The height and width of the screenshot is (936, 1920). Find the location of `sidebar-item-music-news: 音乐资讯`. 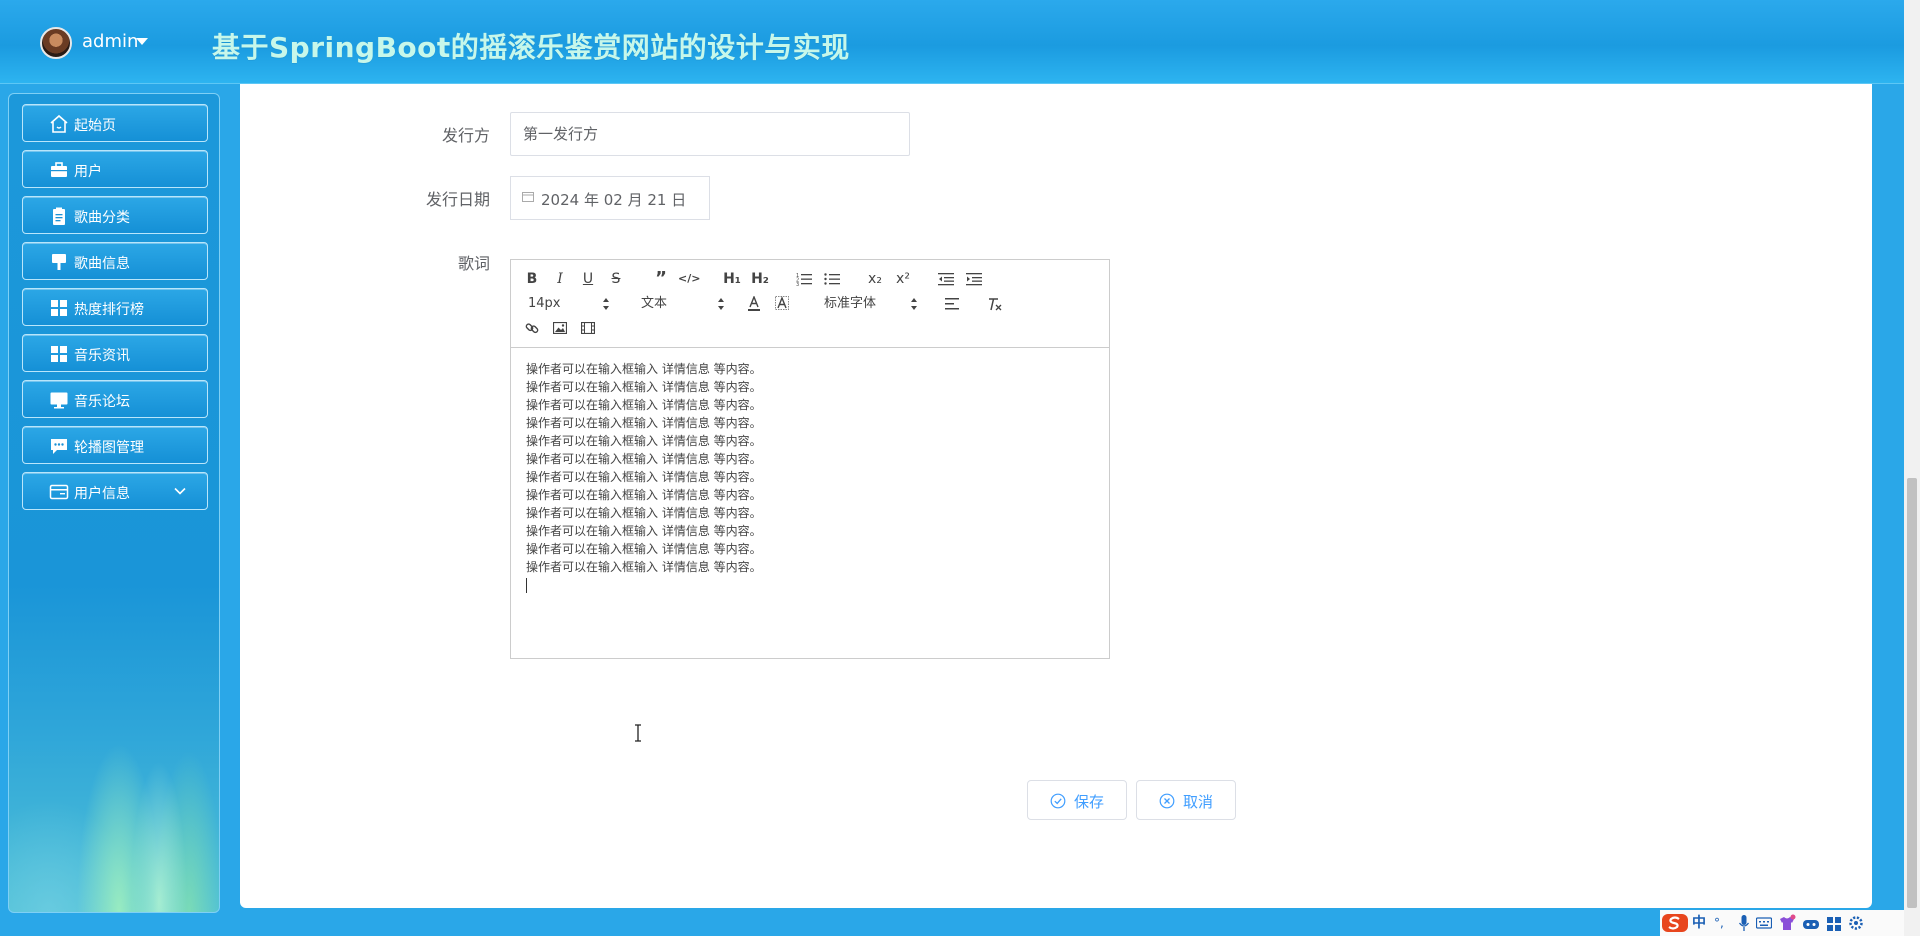

sidebar-item-music-news: 音乐资讯 is located at coordinates (115, 353).